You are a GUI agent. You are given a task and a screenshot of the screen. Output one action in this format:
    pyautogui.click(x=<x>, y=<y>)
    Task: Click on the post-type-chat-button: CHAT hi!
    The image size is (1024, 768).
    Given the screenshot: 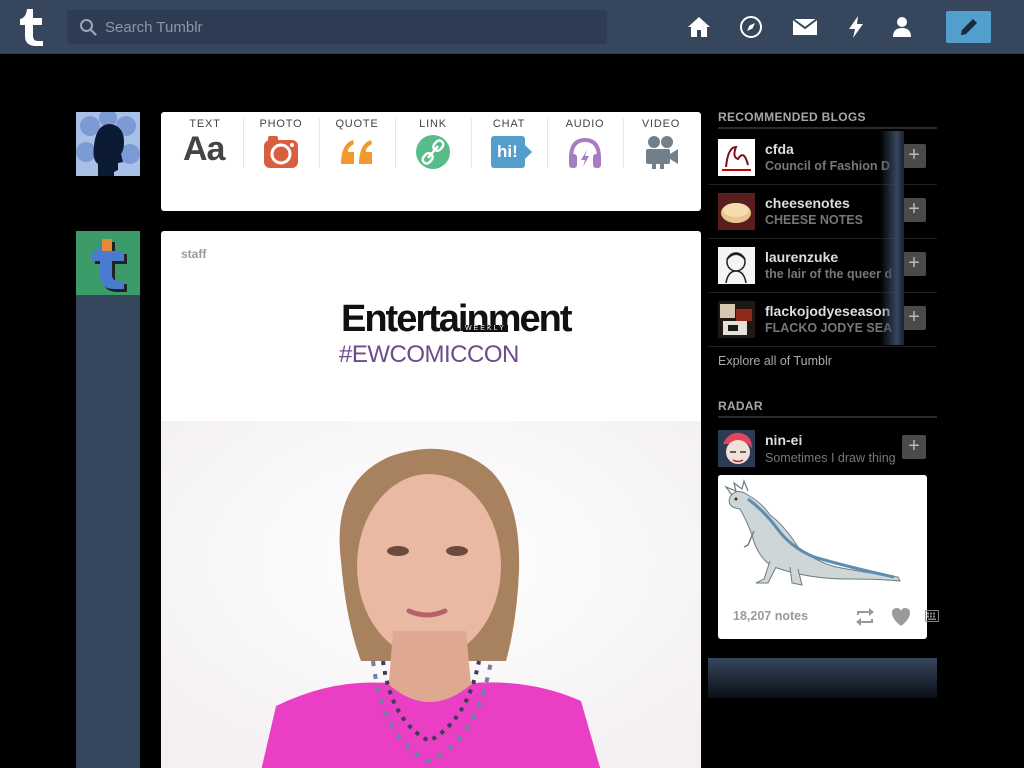 What is the action you would take?
    pyautogui.click(x=509, y=161)
    